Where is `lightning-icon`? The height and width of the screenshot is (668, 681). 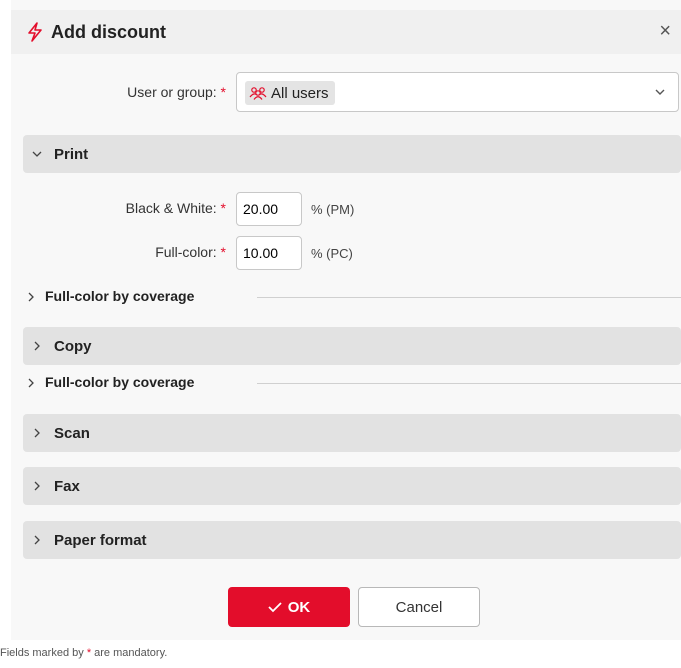 lightning-icon is located at coordinates (35, 32).